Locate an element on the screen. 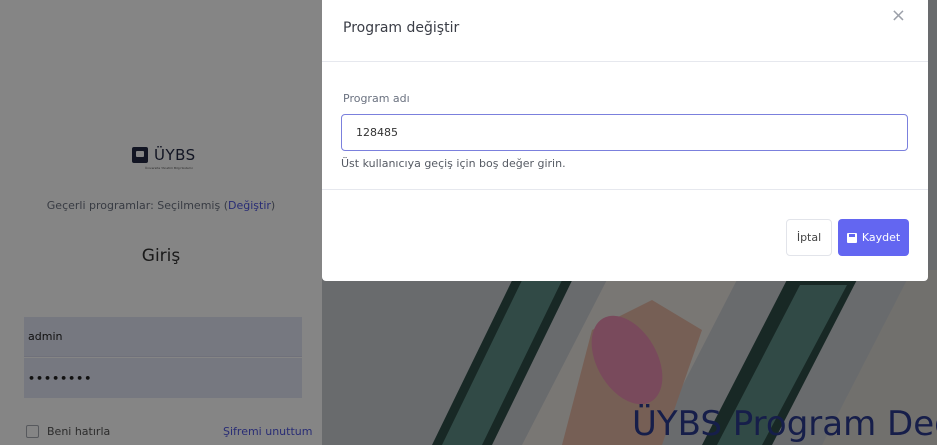 The width and height of the screenshot is (937, 445). floppy-disk-icon is located at coordinates (851, 237).